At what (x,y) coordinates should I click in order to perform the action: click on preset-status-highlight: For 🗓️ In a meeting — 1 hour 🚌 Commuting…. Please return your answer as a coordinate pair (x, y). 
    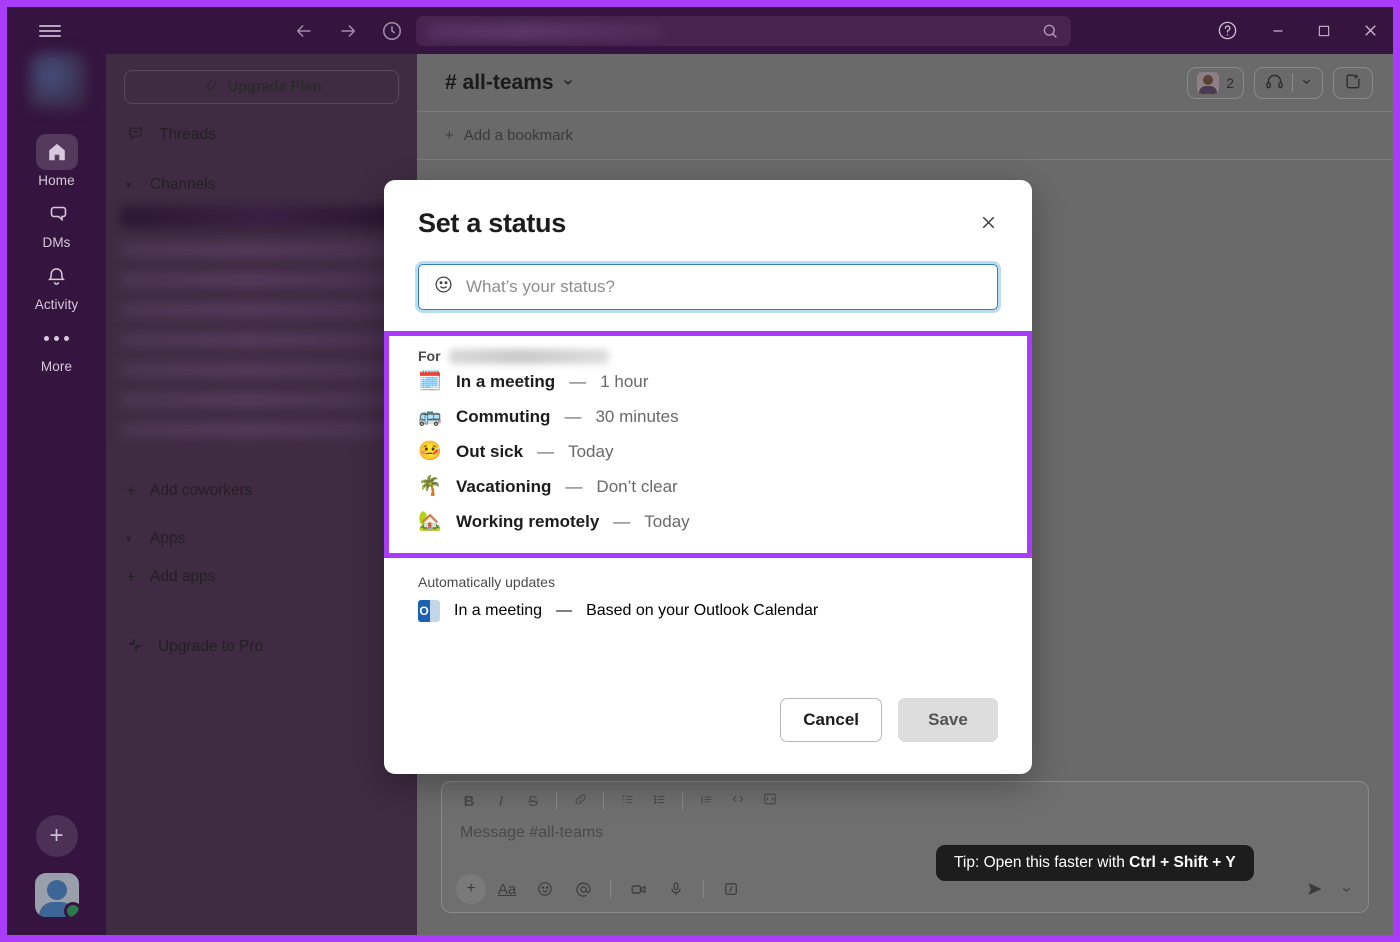
    Looking at the image, I should click on (708, 444).